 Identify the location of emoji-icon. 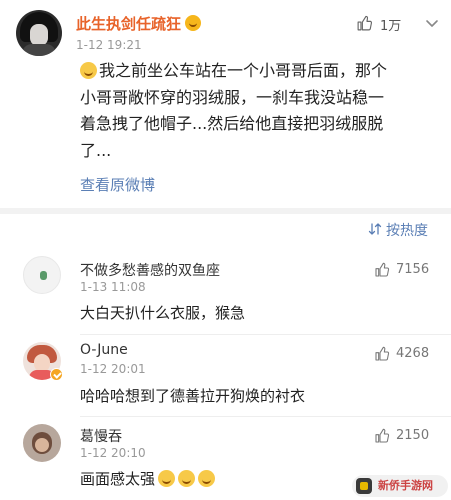
(193, 23).